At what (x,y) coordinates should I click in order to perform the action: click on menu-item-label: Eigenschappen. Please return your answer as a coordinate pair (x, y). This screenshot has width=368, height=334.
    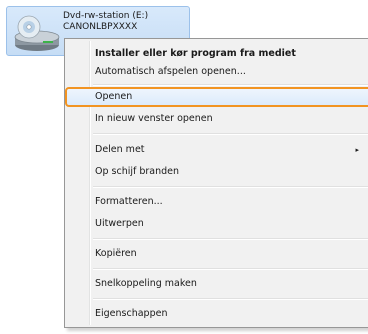
    Looking at the image, I should click on (131, 313).